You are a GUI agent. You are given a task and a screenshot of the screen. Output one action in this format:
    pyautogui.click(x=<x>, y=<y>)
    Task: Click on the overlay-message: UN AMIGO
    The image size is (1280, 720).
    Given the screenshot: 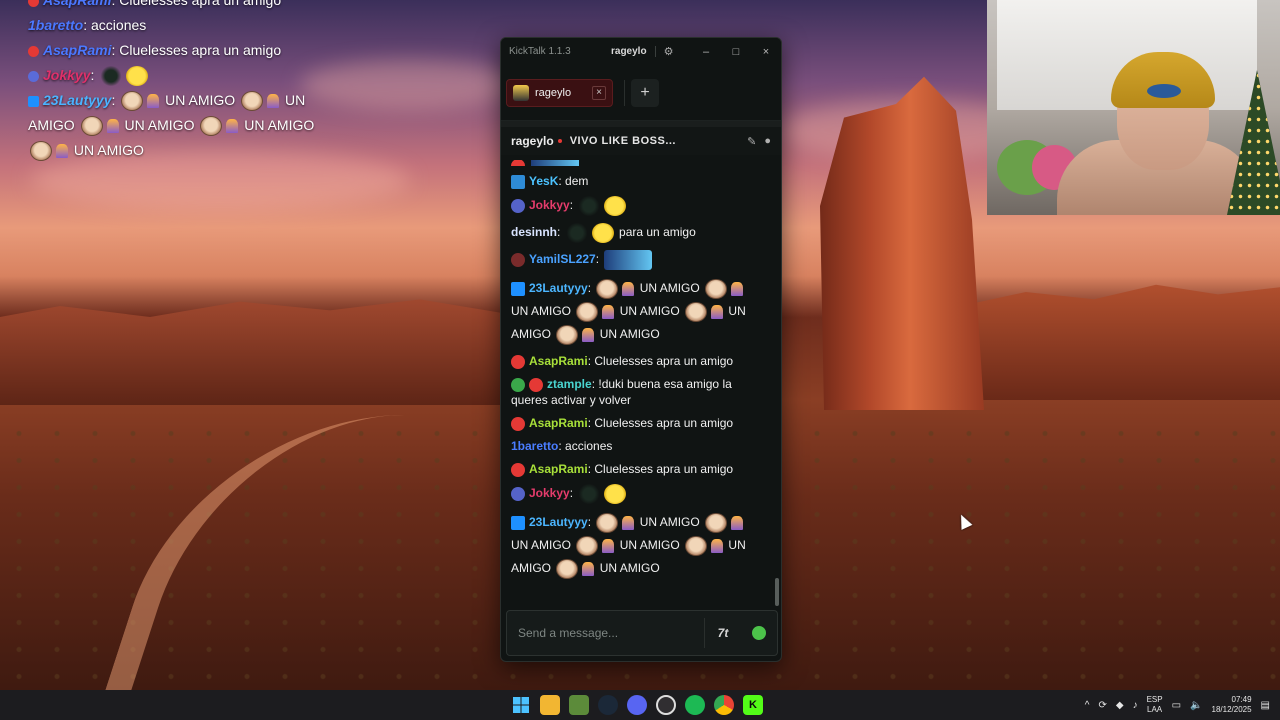 What is the action you would take?
    pyautogui.click(x=159, y=125)
    